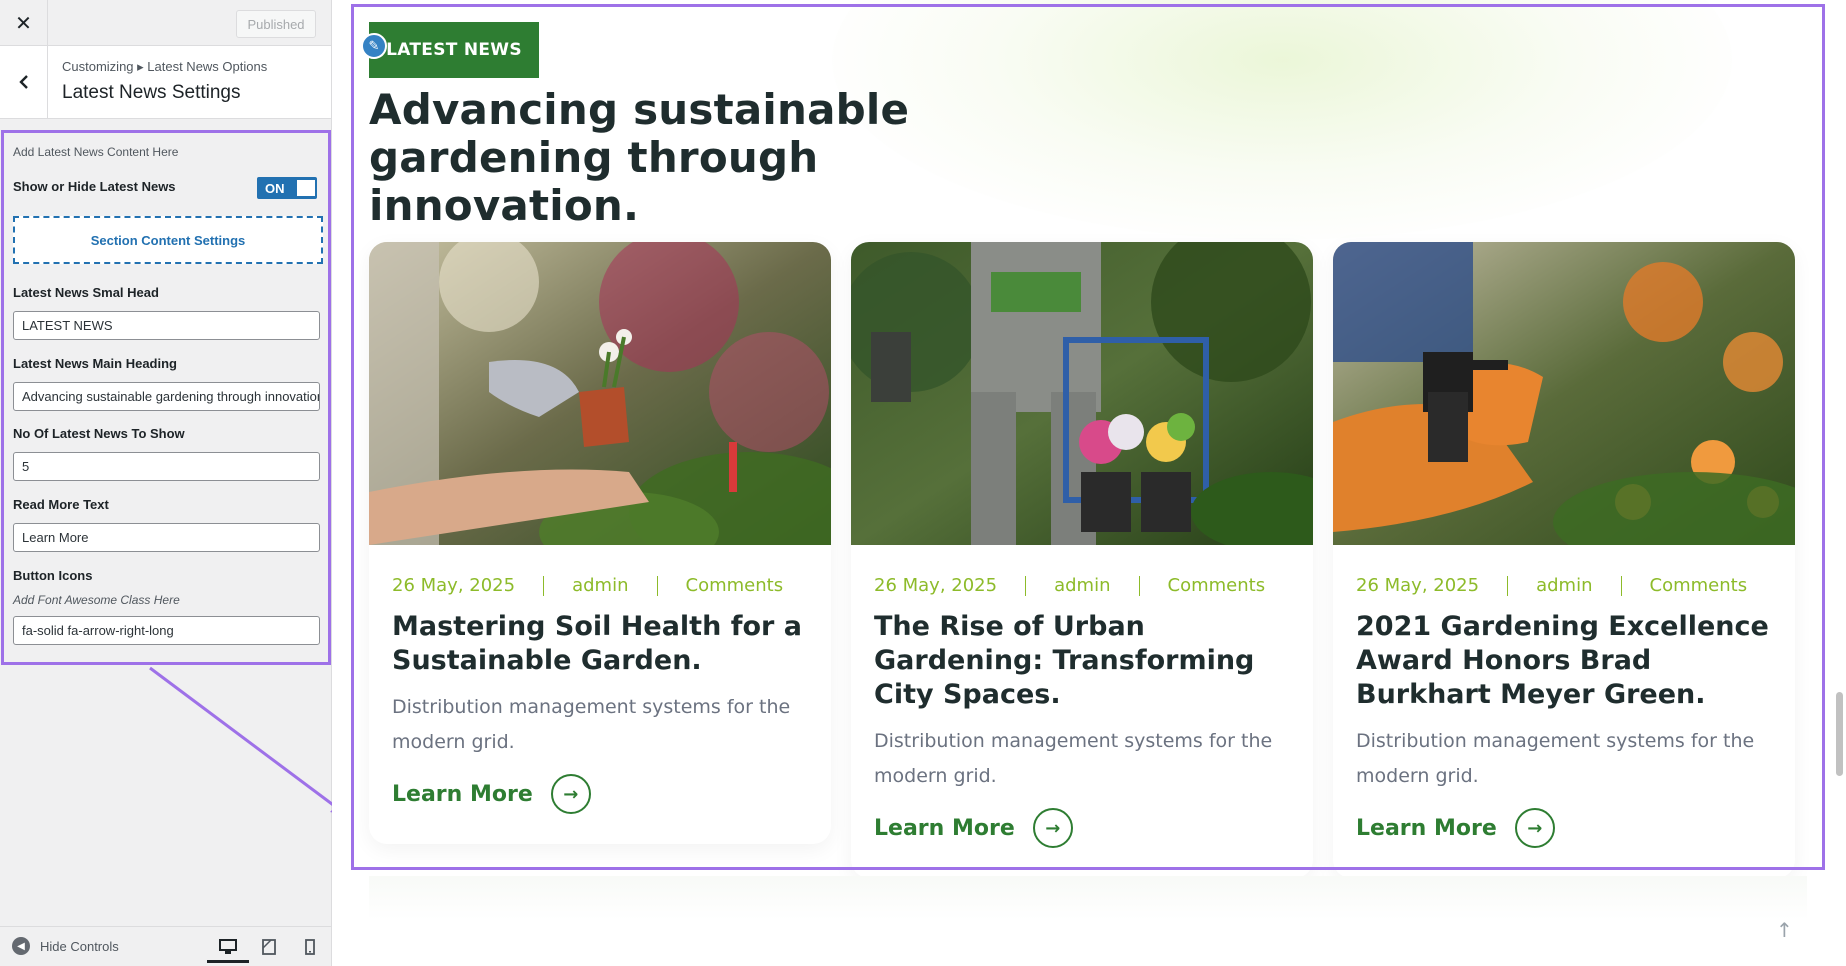 The width and height of the screenshot is (1846, 966). I want to click on count-label: No Of Latest News To Show, so click(99, 433).